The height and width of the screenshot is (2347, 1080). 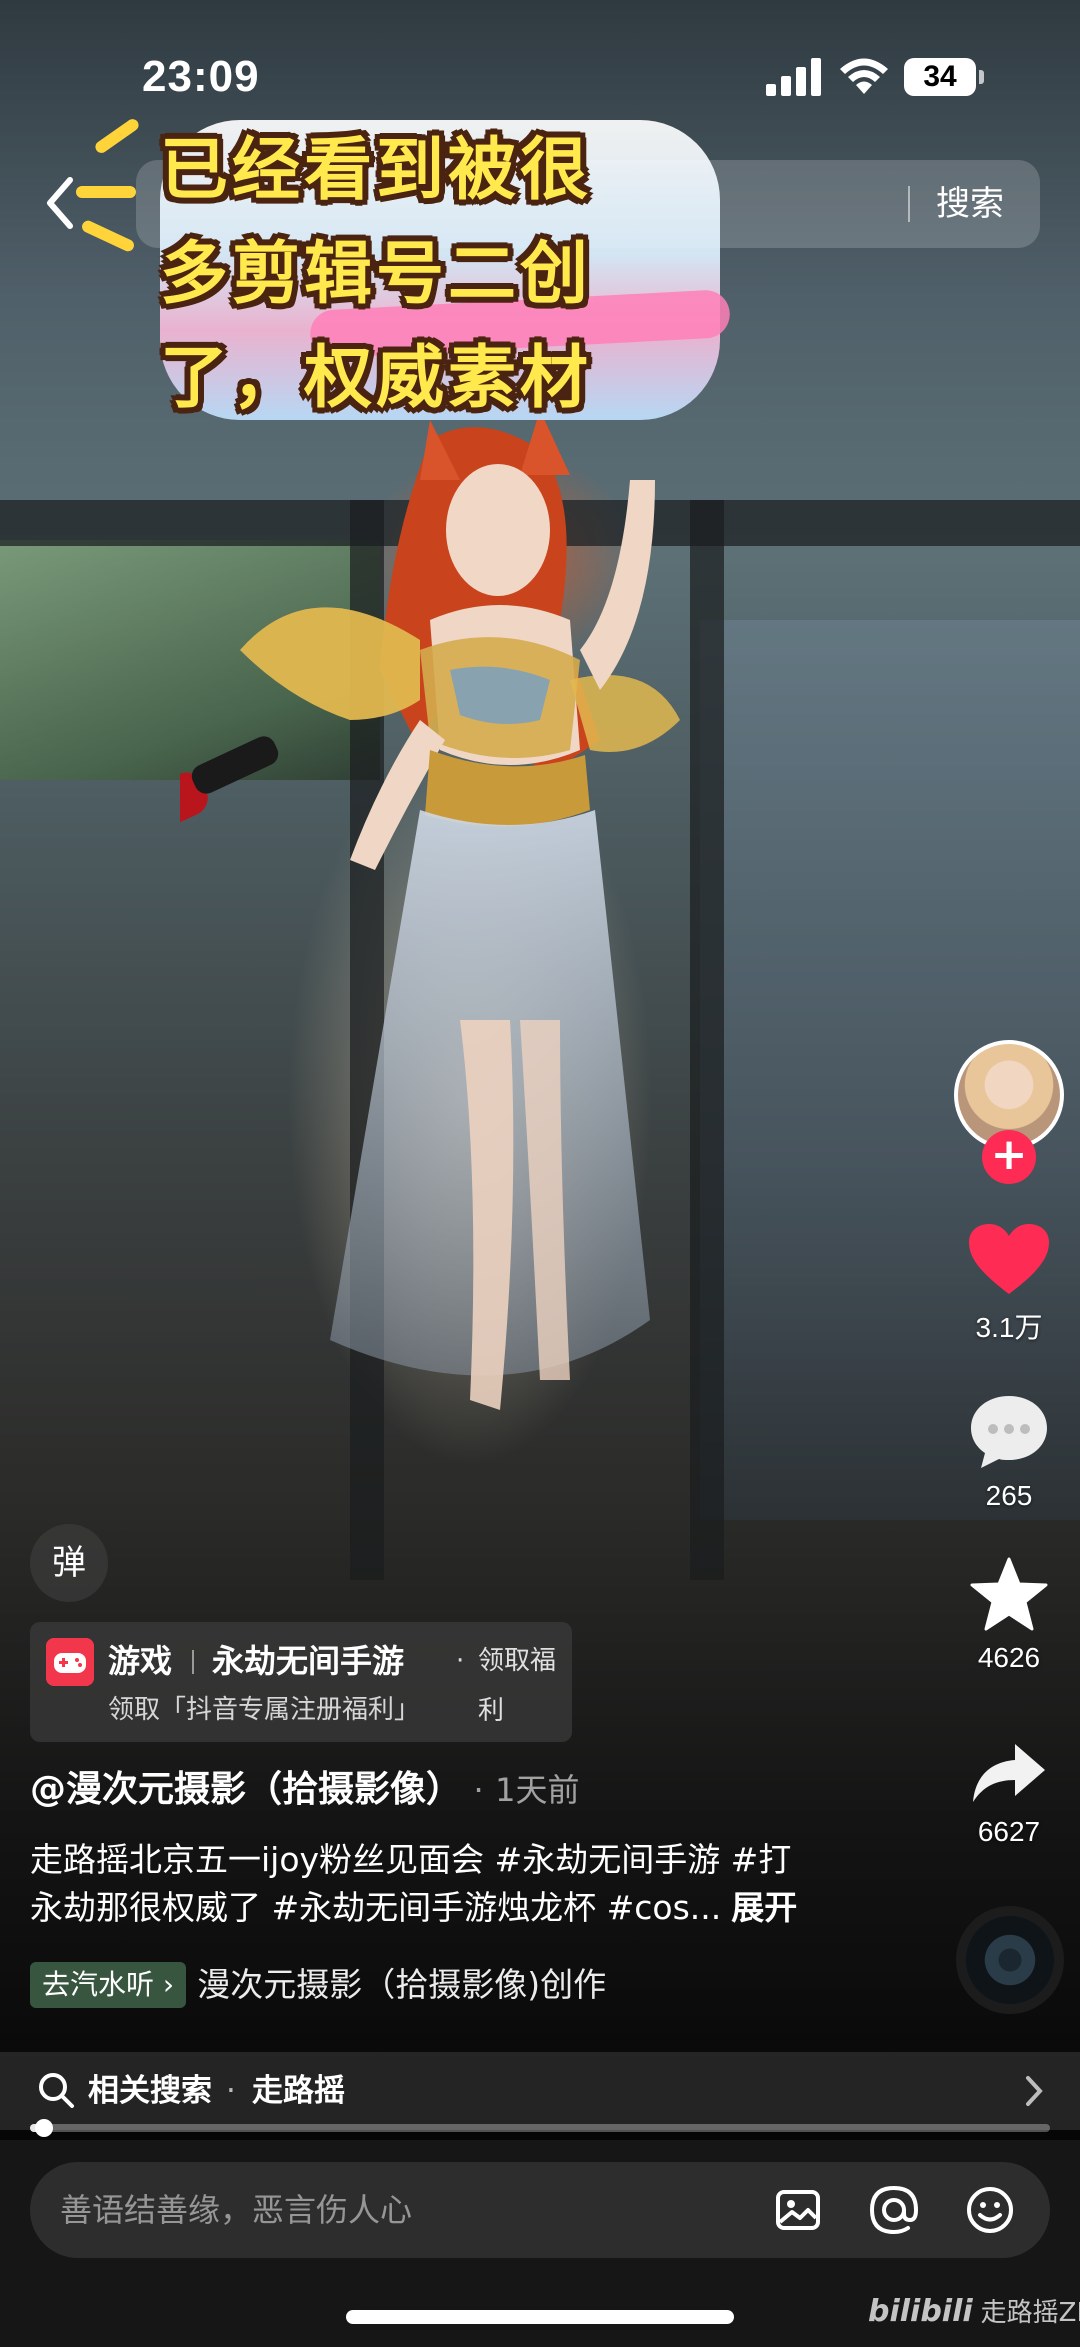 I want to click on back-button, so click(x=60, y=203).